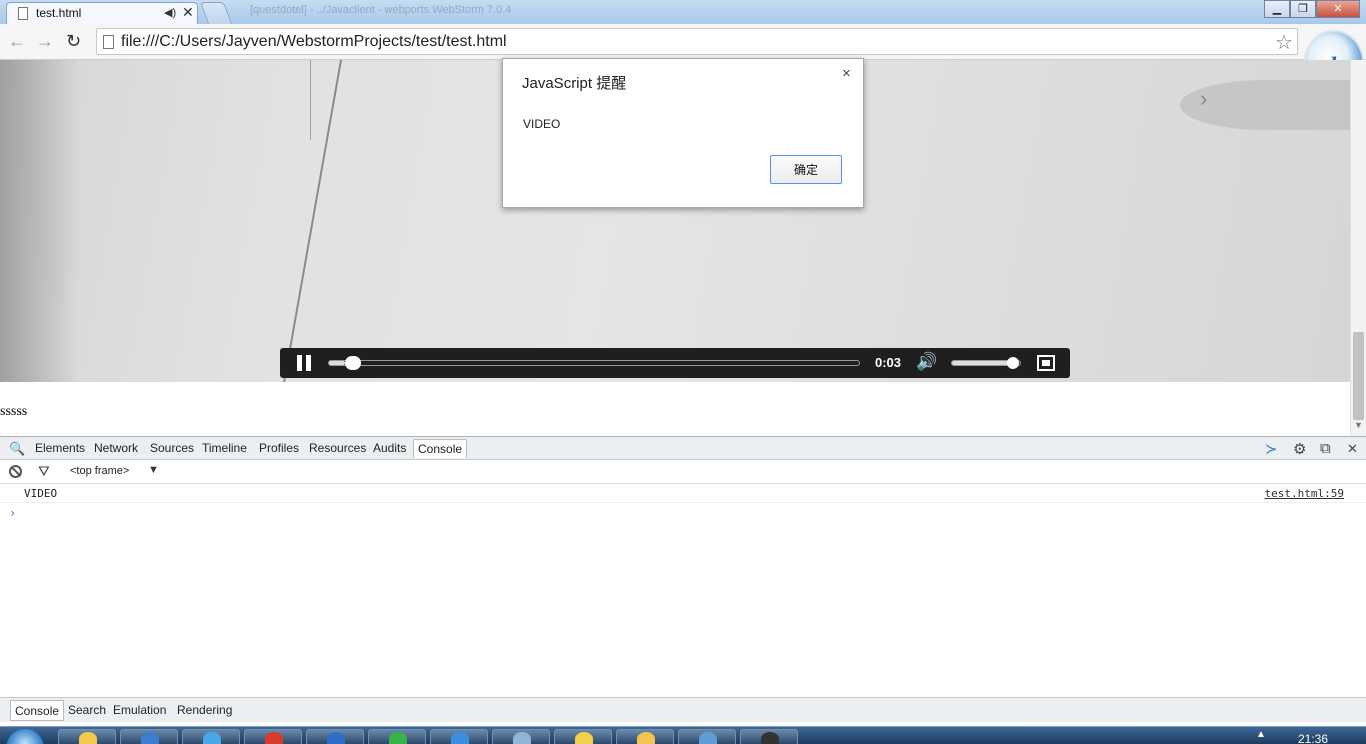  What do you see at coordinates (440, 448) in the screenshot?
I see `tab-console: Console` at bounding box center [440, 448].